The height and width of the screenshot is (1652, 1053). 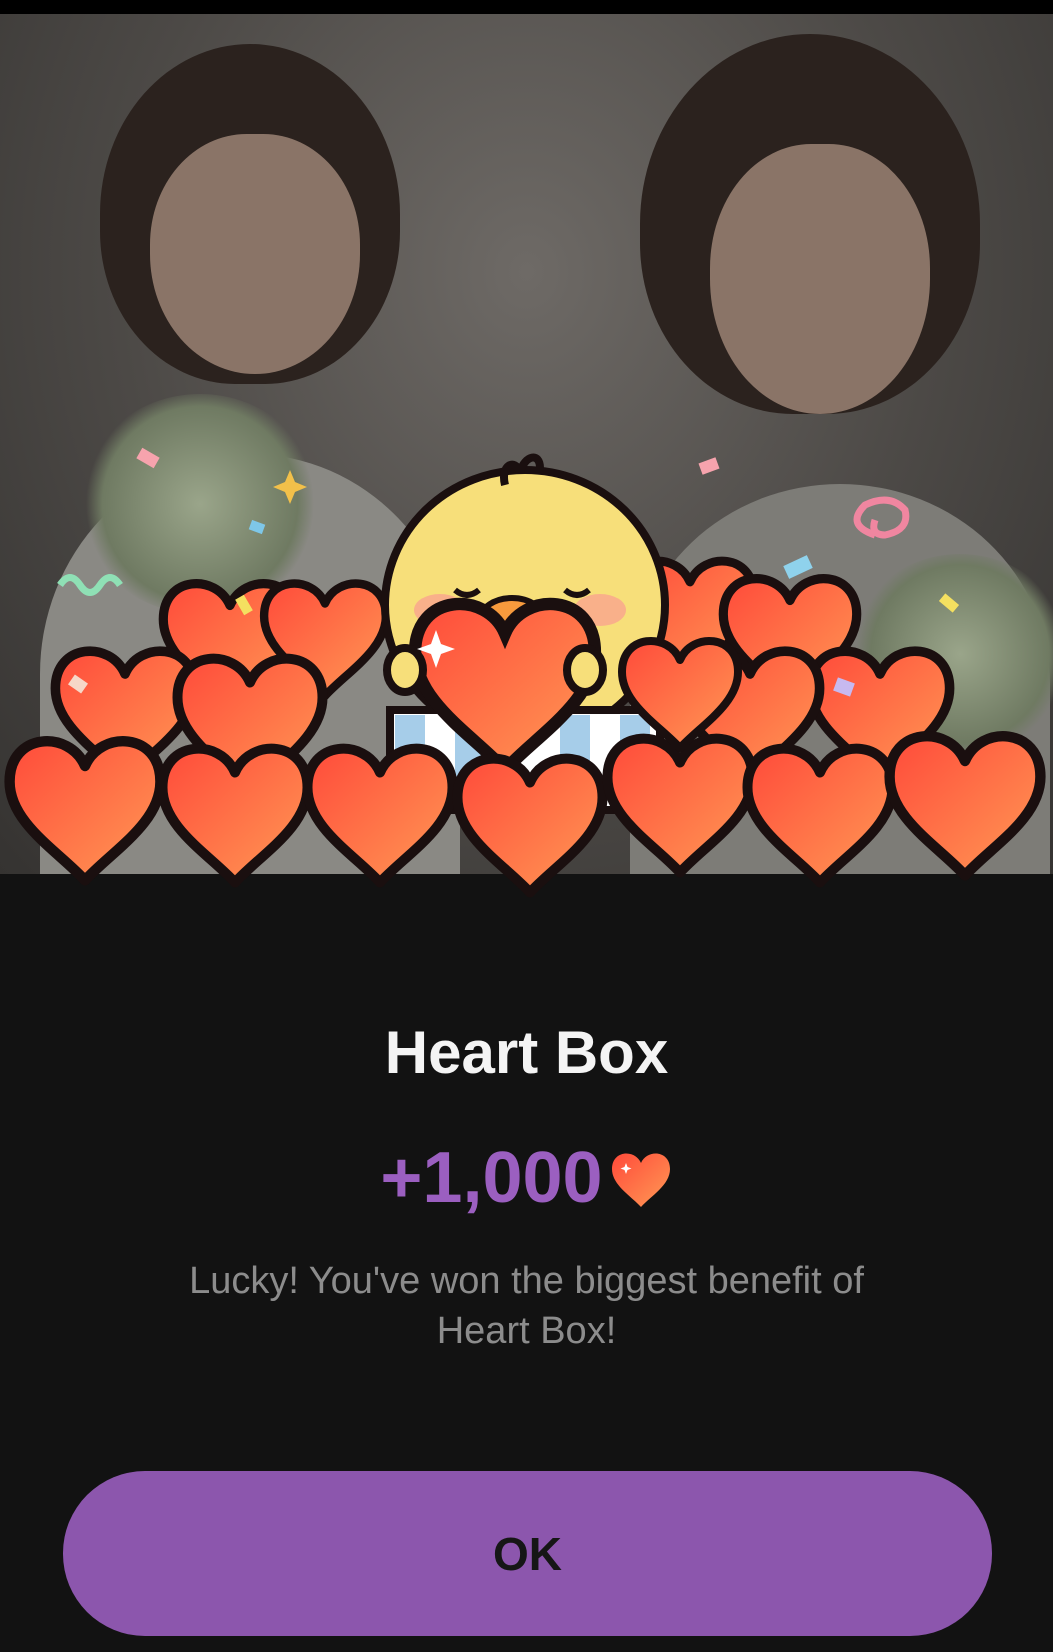 I want to click on heart-icon, so click(x=640, y=1180).